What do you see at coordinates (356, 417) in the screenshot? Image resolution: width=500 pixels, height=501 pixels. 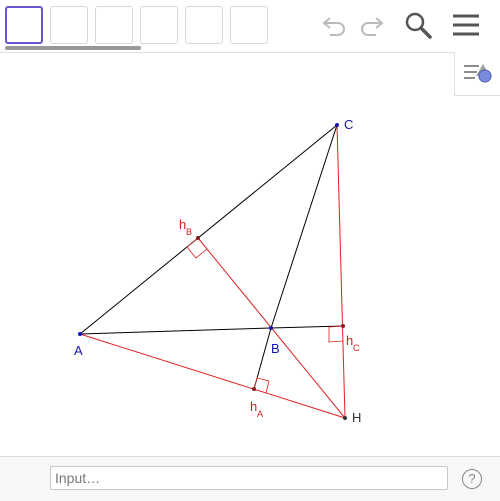 I see `label-h: H` at bounding box center [356, 417].